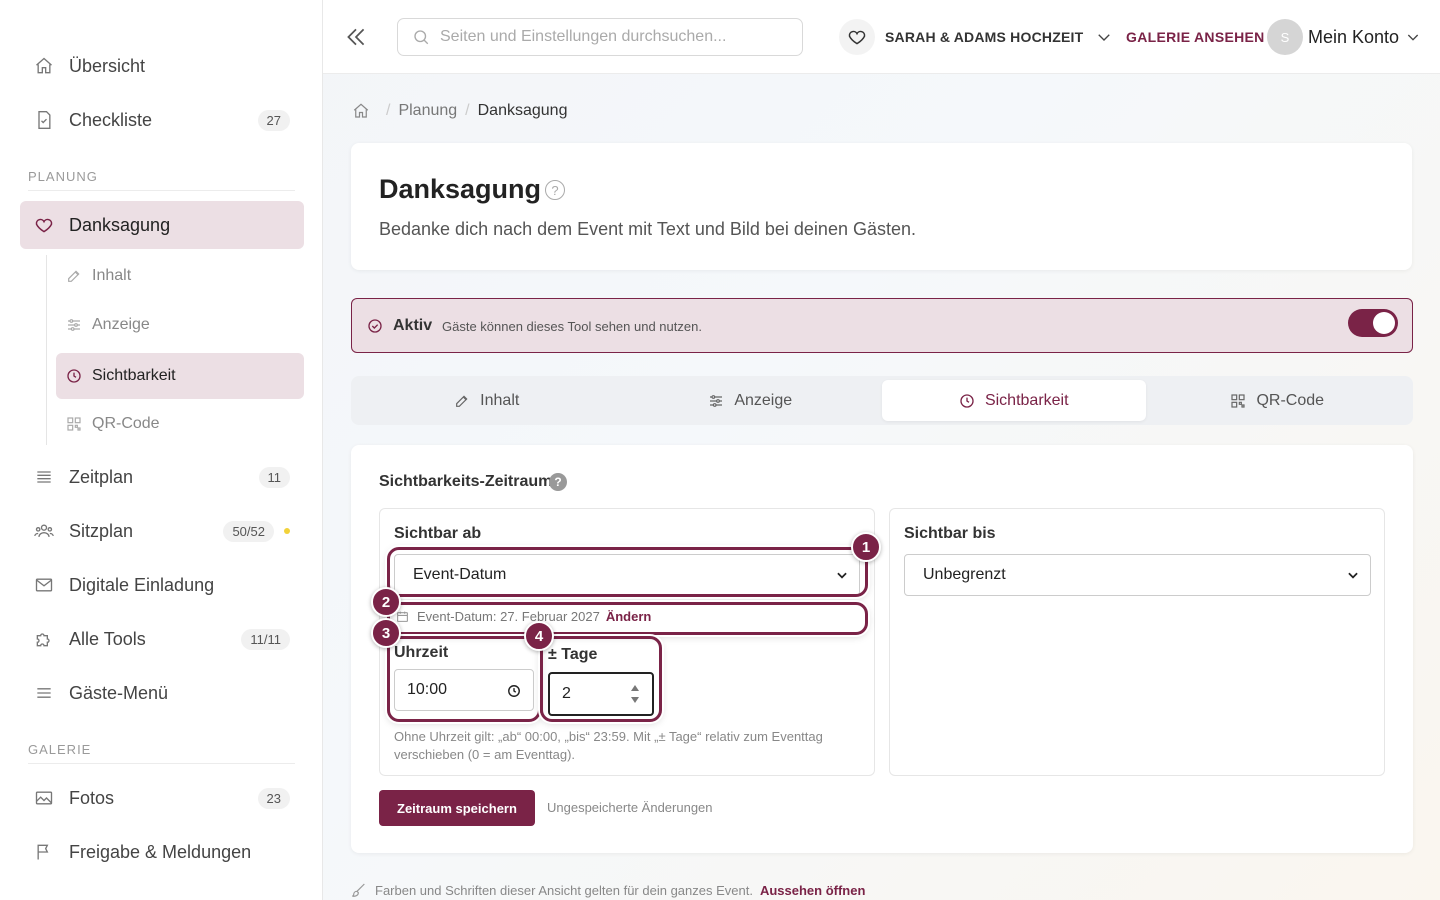 The image size is (1440, 900). Describe the element at coordinates (101, 476) in the screenshot. I see `sidebar-item-label: Zeitplan` at that location.